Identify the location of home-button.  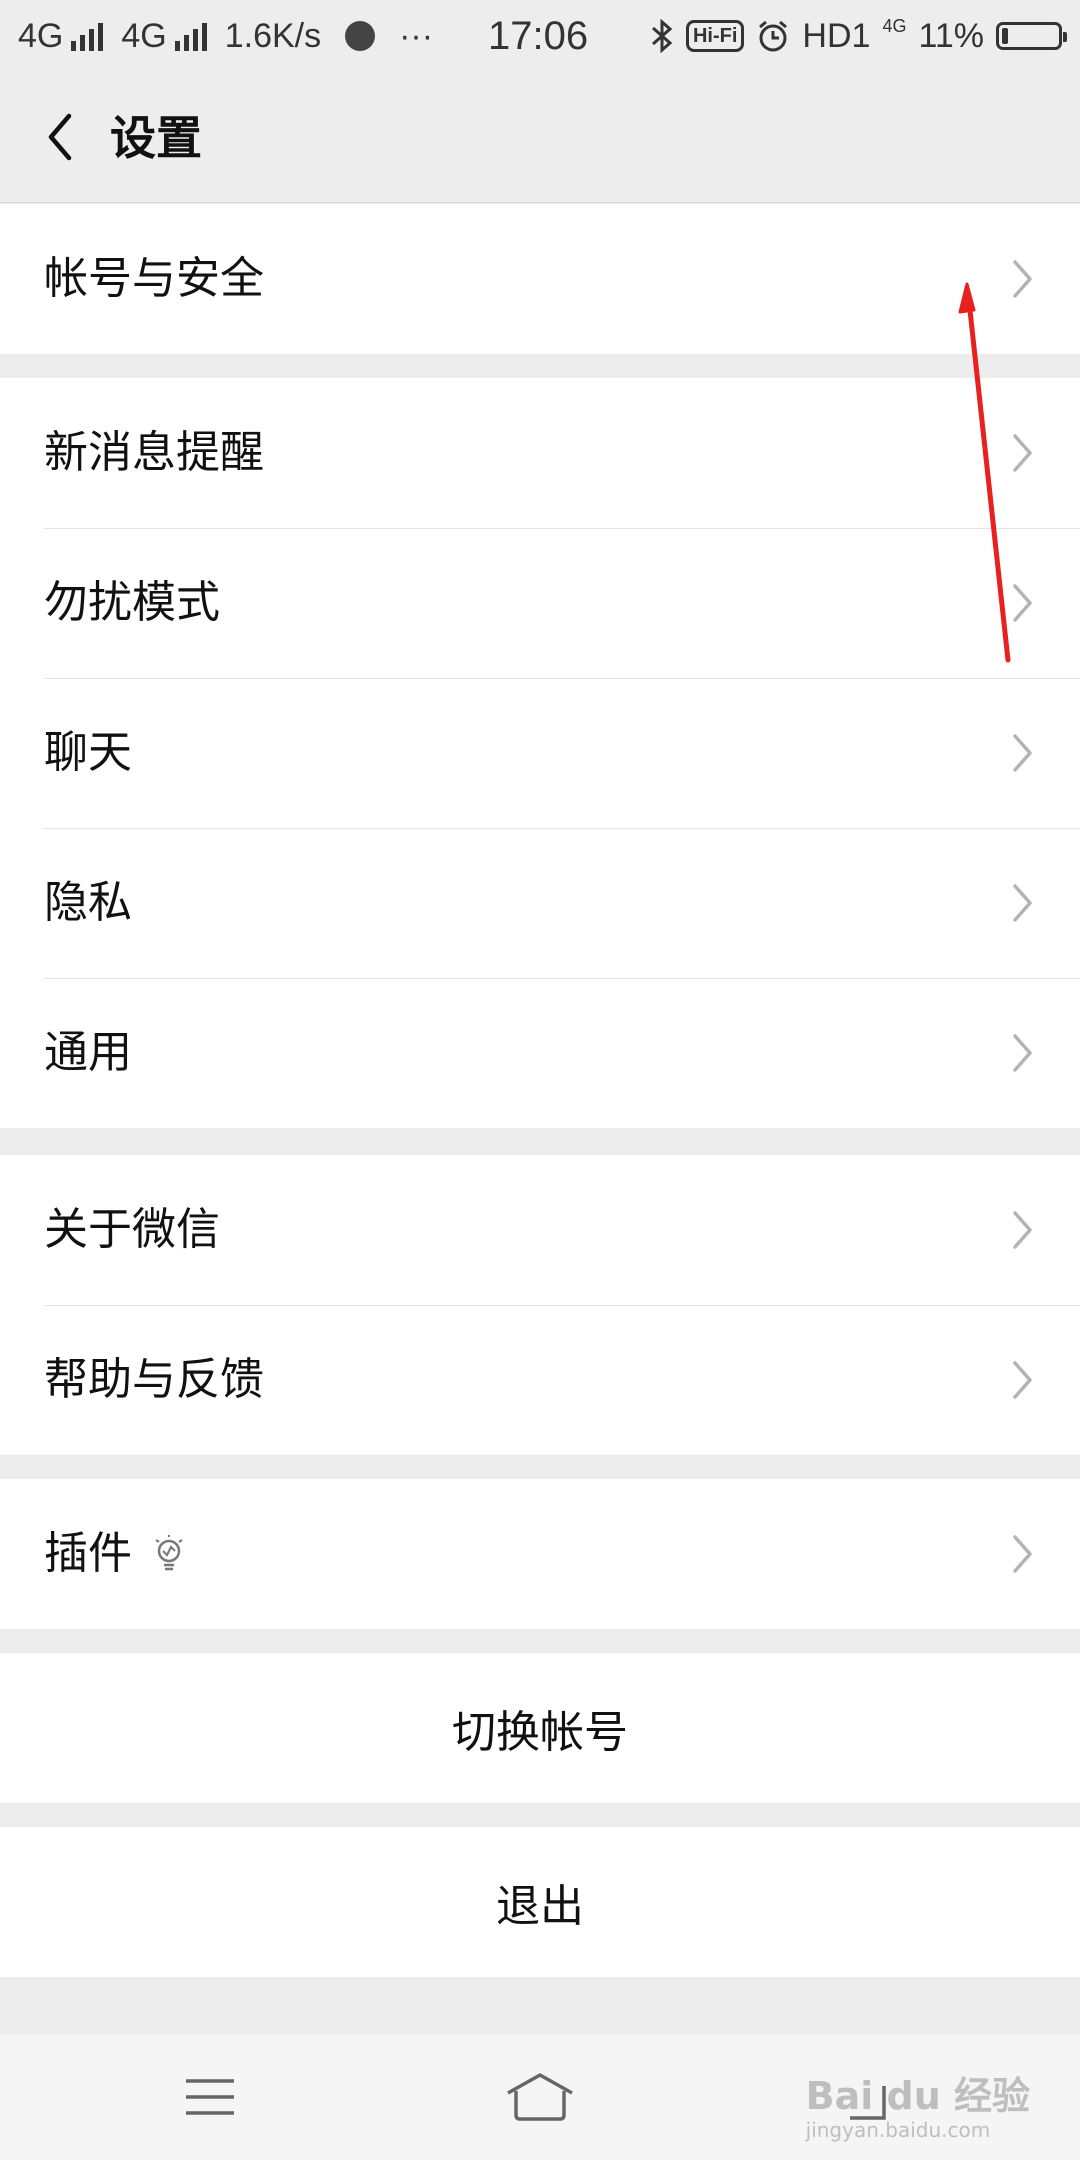
(540, 2097).